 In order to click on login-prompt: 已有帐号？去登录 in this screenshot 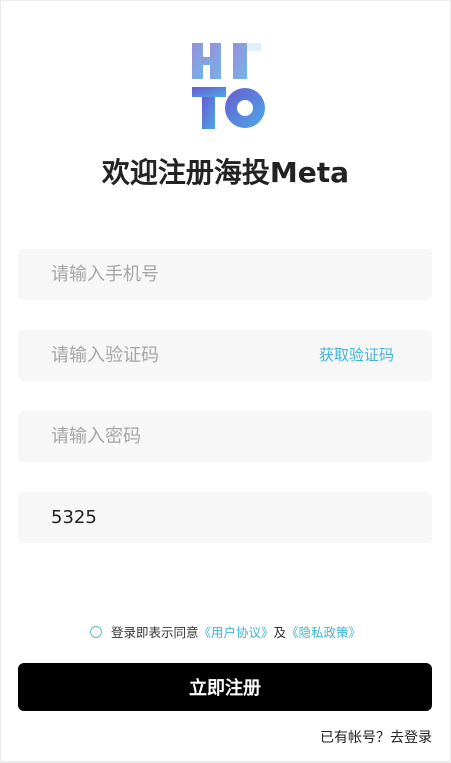, I will do `click(376, 737)`.